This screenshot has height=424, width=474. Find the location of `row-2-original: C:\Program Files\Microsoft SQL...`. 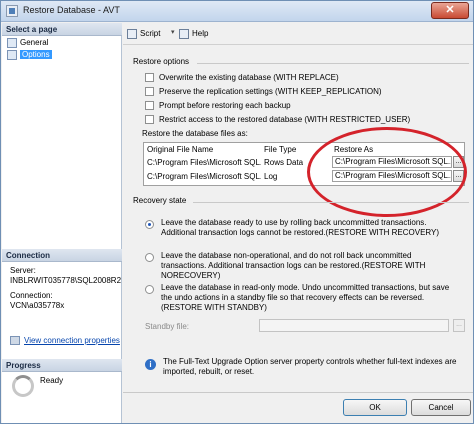

row-2-original: C:\Program Files\Microsoft SQL... is located at coordinates (204, 176).